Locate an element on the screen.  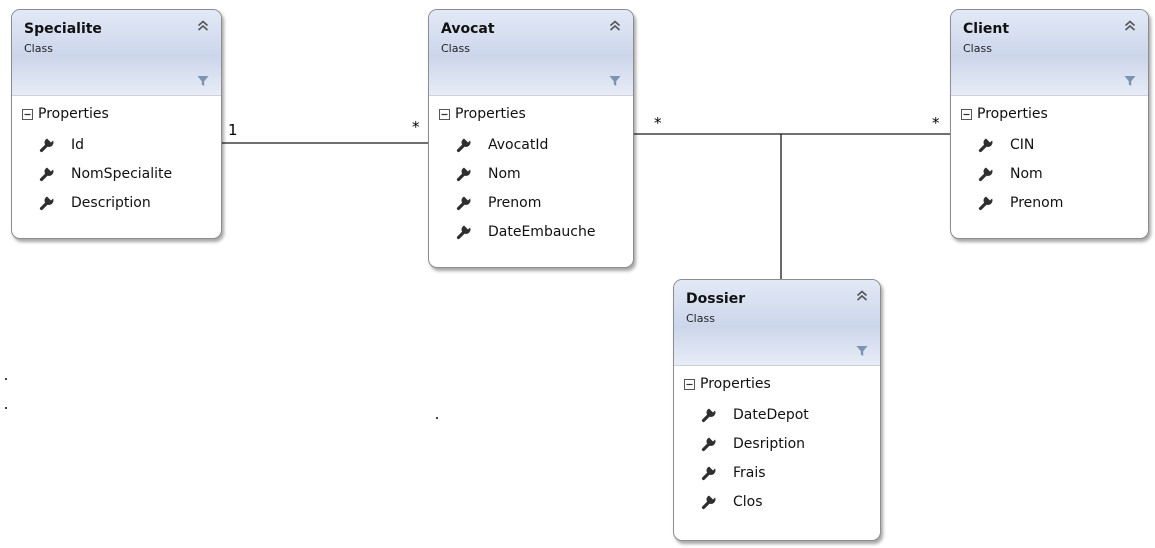
multiplicity-avocat-end: * is located at coordinates (416, 127).